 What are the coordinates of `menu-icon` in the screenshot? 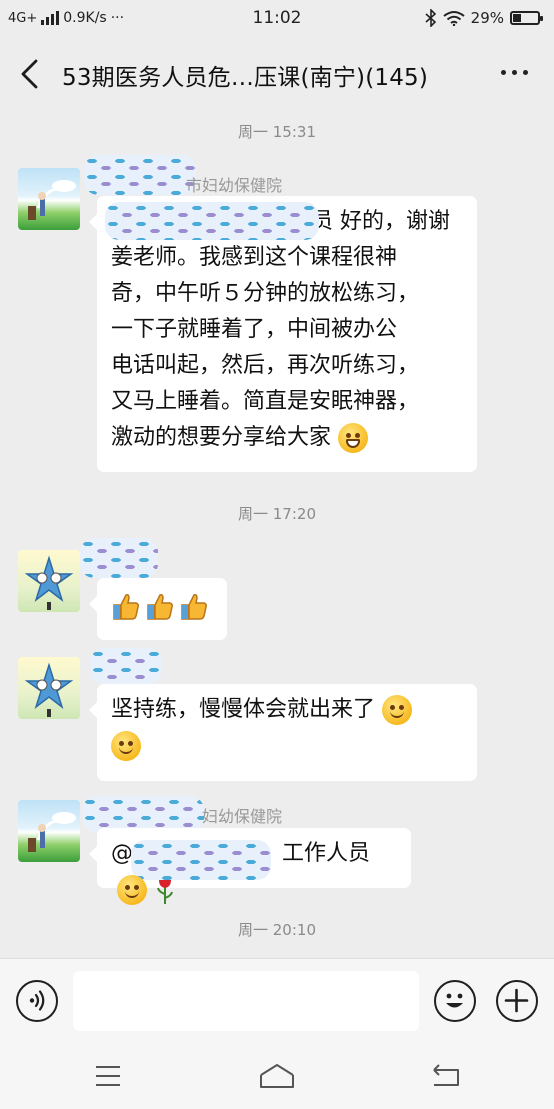 It's located at (108, 1076).